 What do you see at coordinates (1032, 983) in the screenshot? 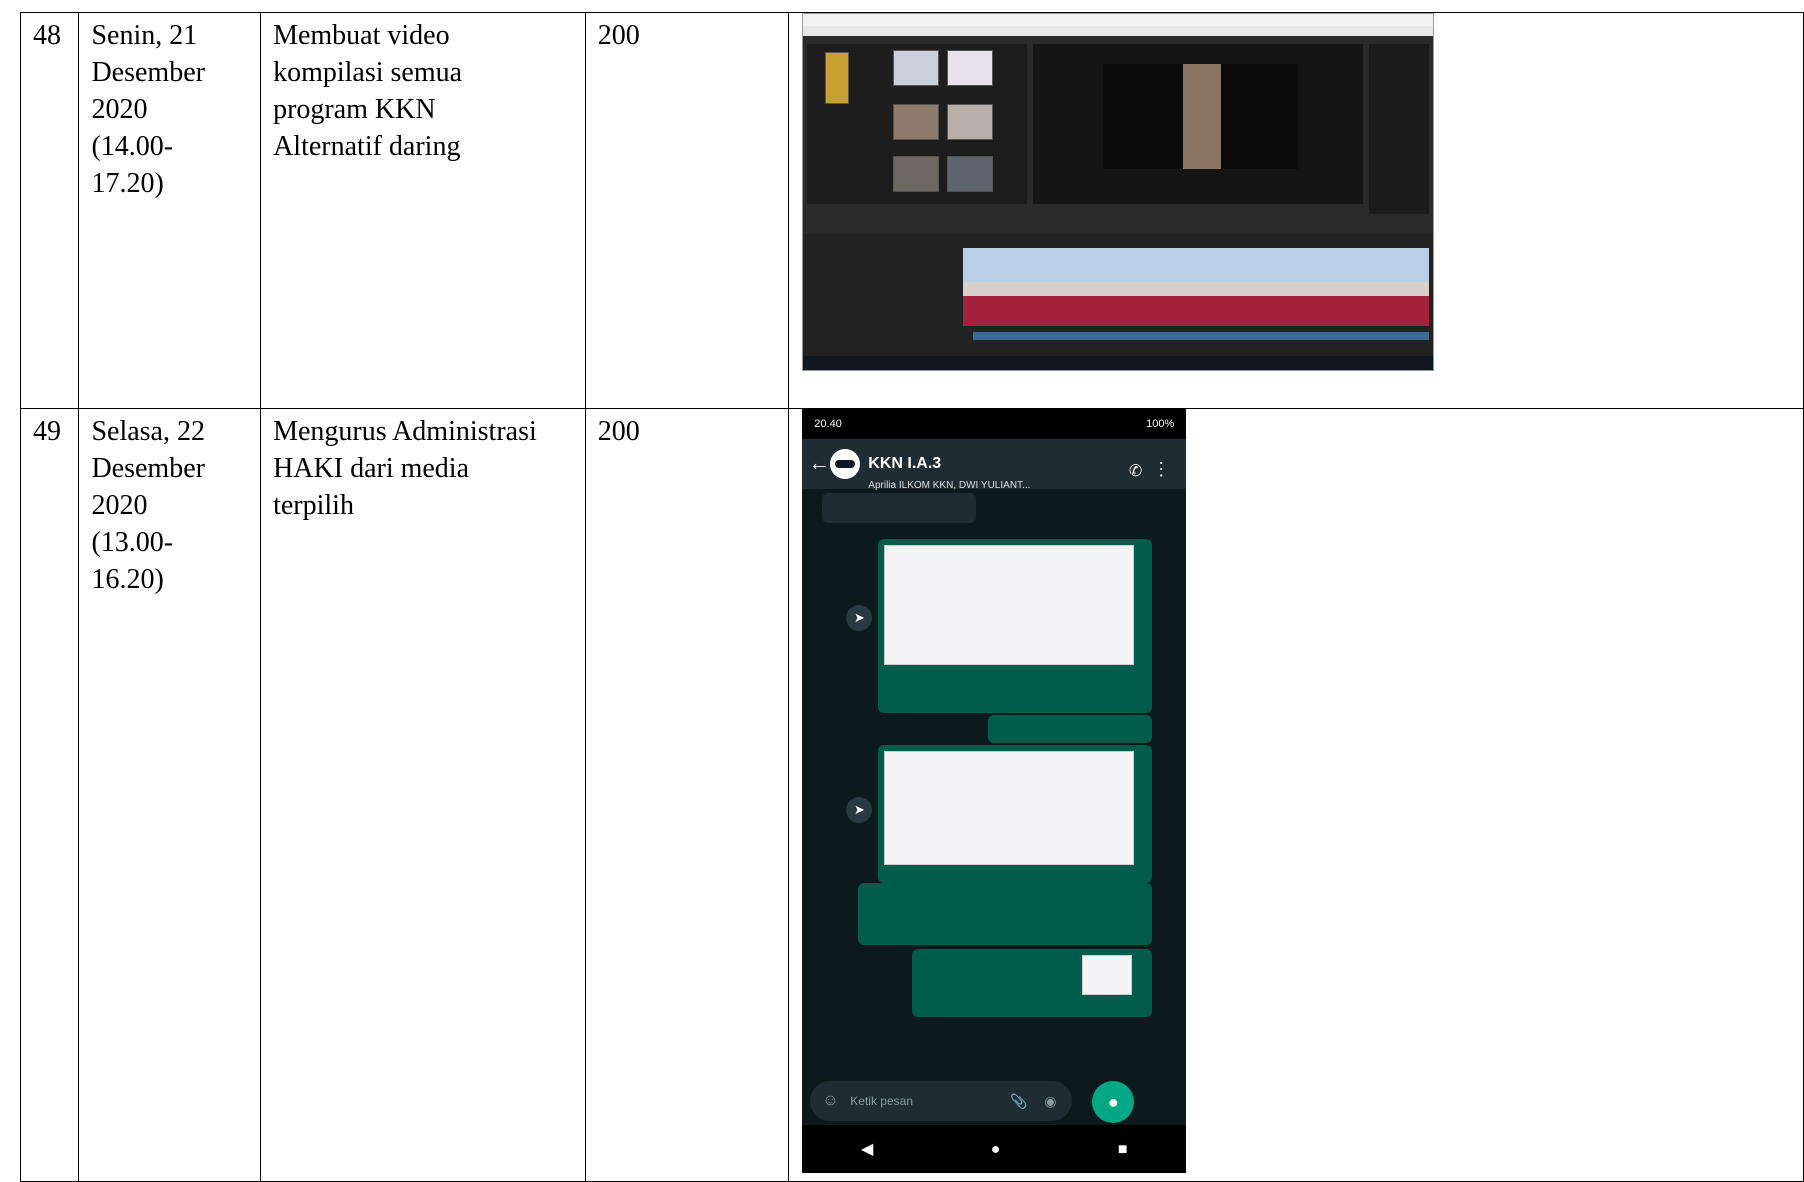
I see `outgoing-file-message` at bounding box center [1032, 983].